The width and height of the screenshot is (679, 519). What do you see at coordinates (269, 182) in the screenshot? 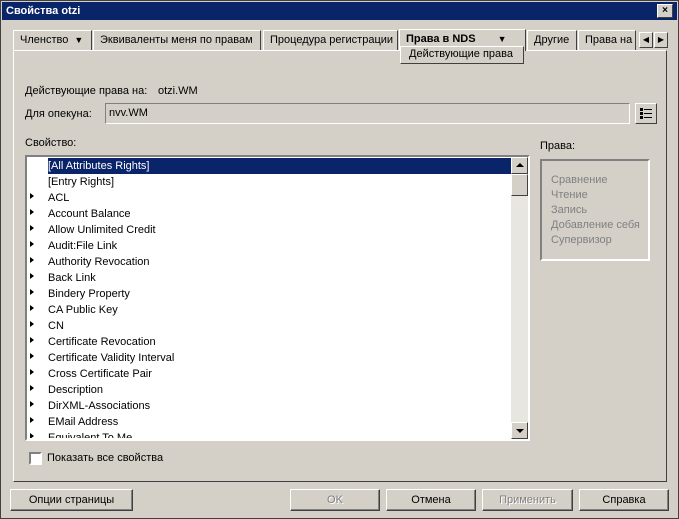
I see `property-list-item: [Entry Rights]` at bounding box center [269, 182].